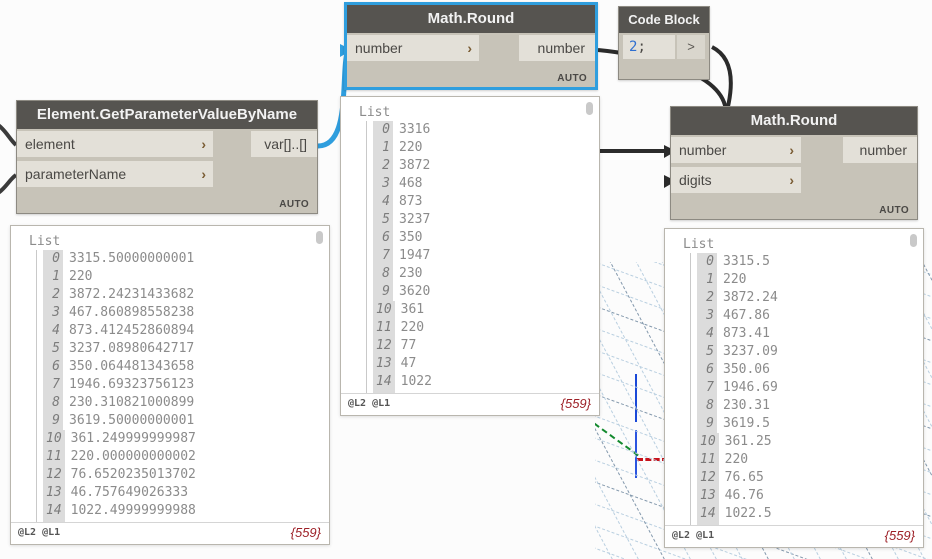 This screenshot has width=932, height=559. I want to click on list-item-value: 467.860898558238, so click(132, 312).